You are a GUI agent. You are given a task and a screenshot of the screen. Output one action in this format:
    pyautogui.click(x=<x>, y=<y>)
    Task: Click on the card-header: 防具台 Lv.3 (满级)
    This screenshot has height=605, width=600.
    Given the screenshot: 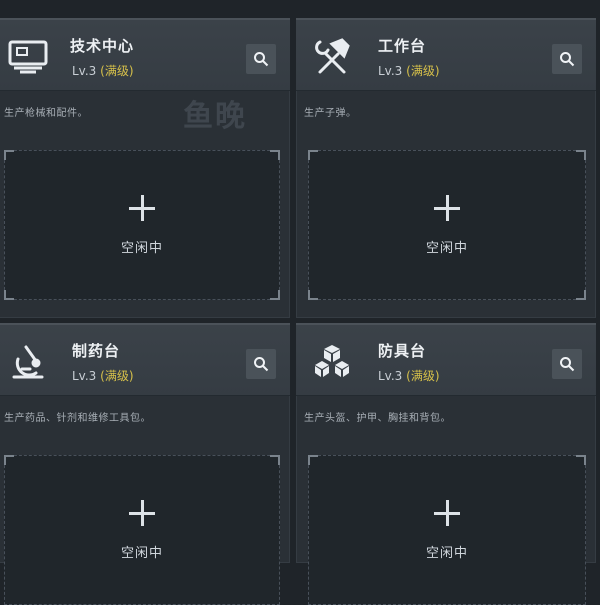 What is the action you would take?
    pyautogui.click(x=446, y=360)
    